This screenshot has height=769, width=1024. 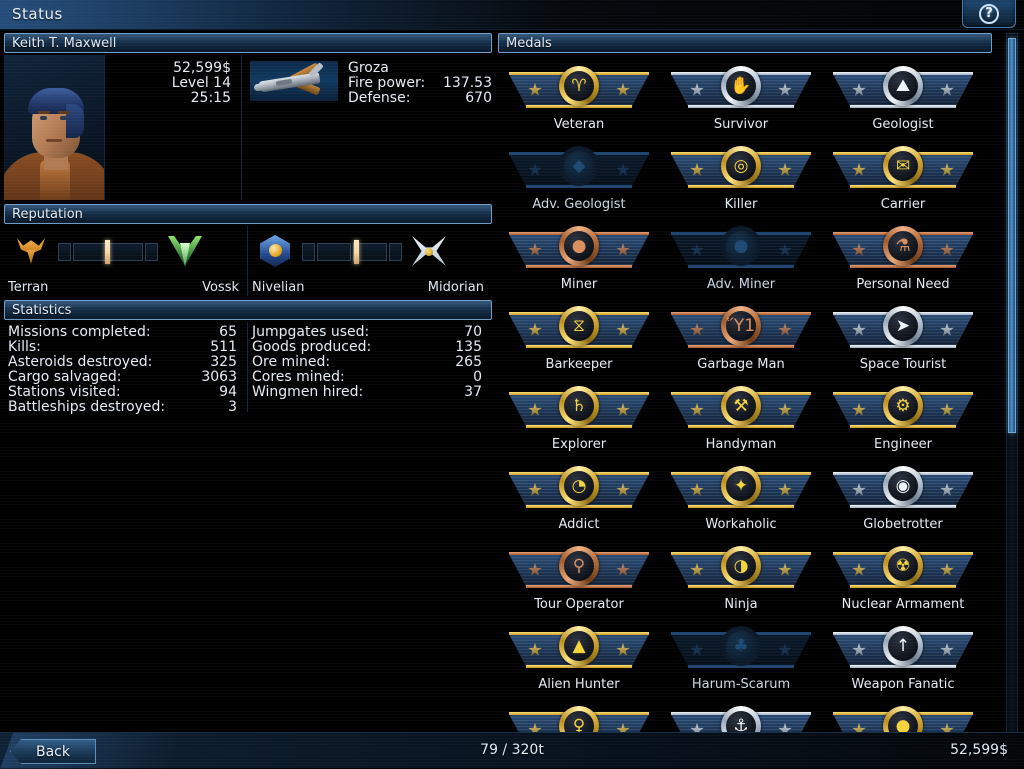 What do you see at coordinates (420, 98) in the screenshot?
I see `ship-defense-row: Defense: 670` at bounding box center [420, 98].